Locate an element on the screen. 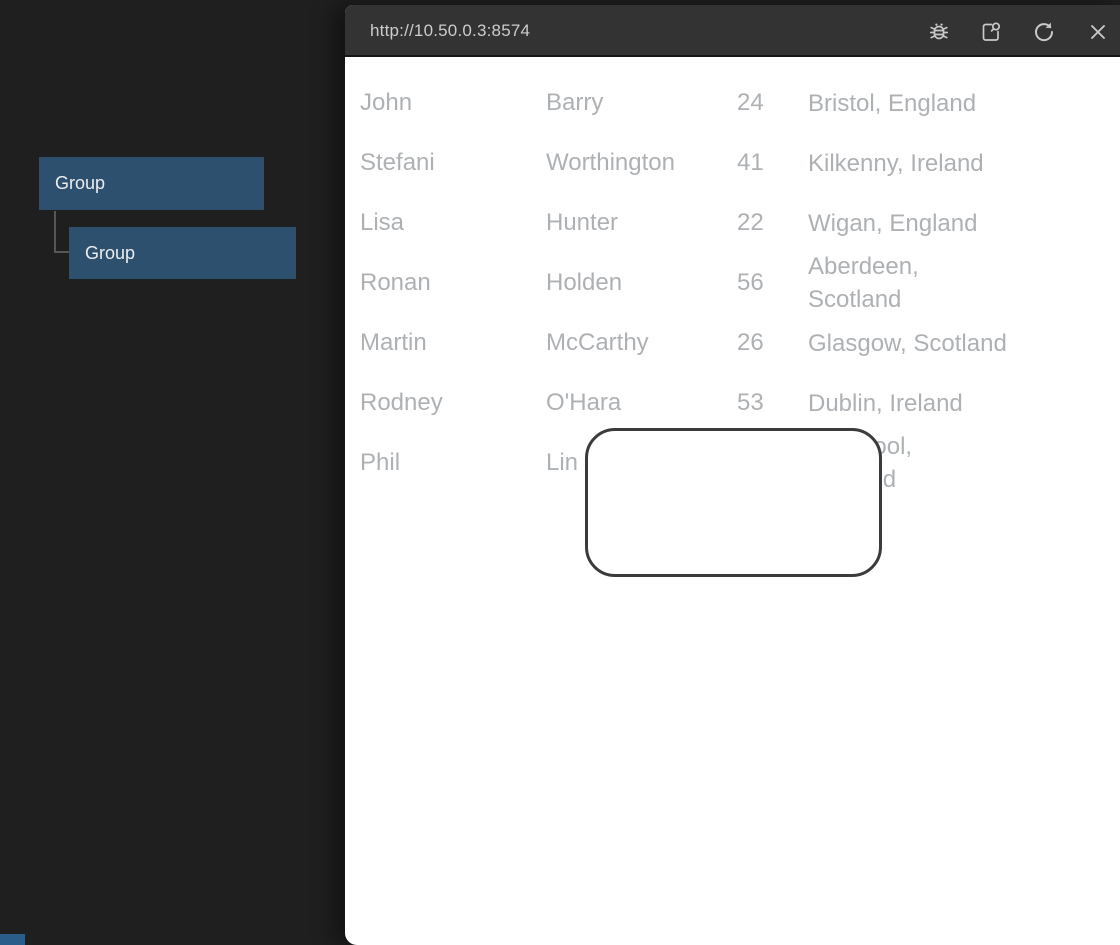 Image resolution: width=1120 pixels, height=945 pixels. table-row: Stefani Worthington 41 Kilkenny, Ireland is located at coordinates (732, 163).